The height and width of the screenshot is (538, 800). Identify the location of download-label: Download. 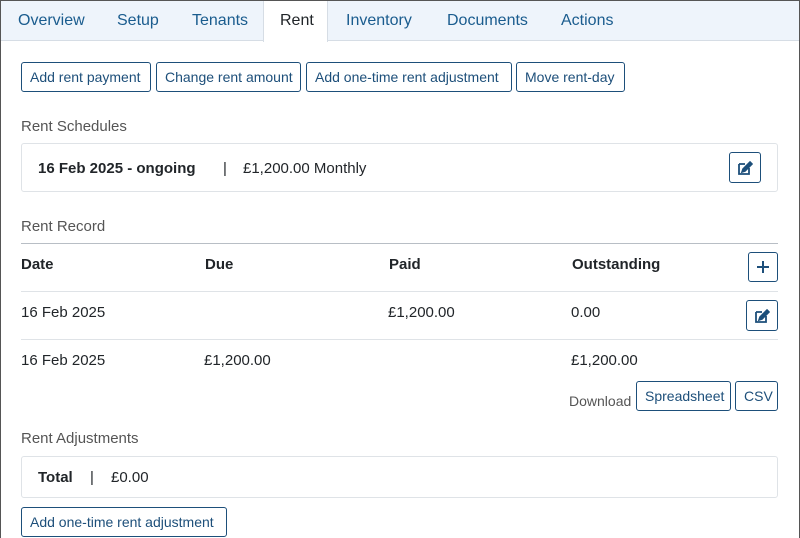
(600, 401).